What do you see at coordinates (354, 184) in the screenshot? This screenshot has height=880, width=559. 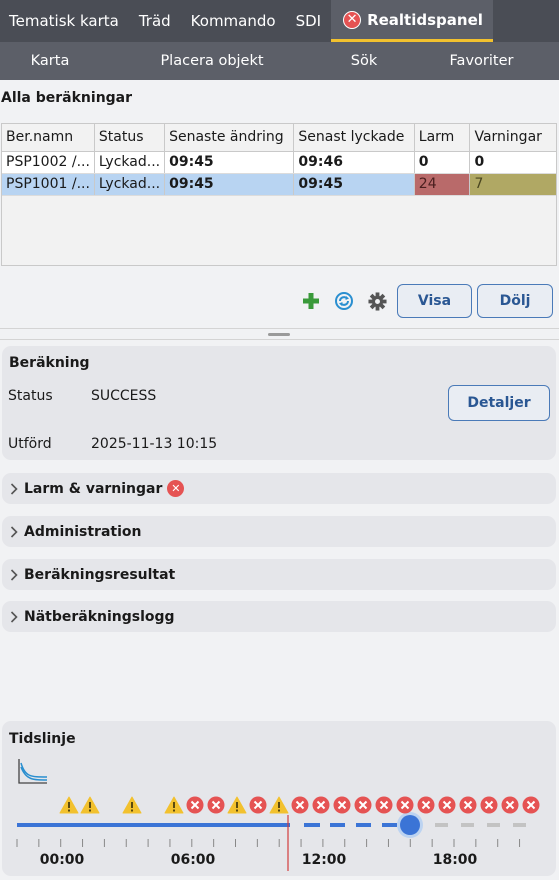 I see `cell-last-ok: 09:45` at bounding box center [354, 184].